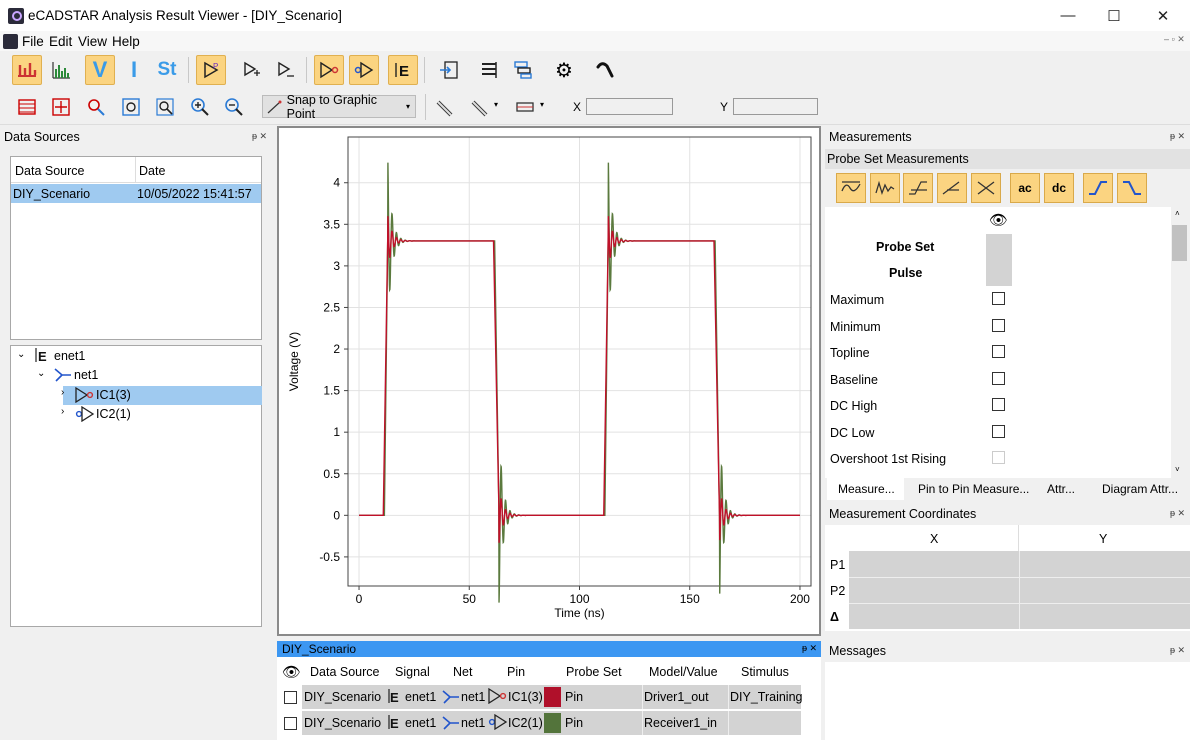 This screenshot has height=740, width=1190. What do you see at coordinates (1025, 188) in the screenshot?
I see `ac-measure-icon: ac` at bounding box center [1025, 188].